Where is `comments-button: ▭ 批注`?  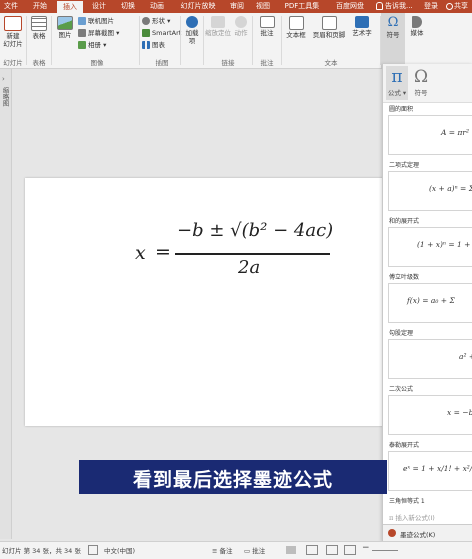
comments-button: ▭ 批注 is located at coordinates (254, 550).